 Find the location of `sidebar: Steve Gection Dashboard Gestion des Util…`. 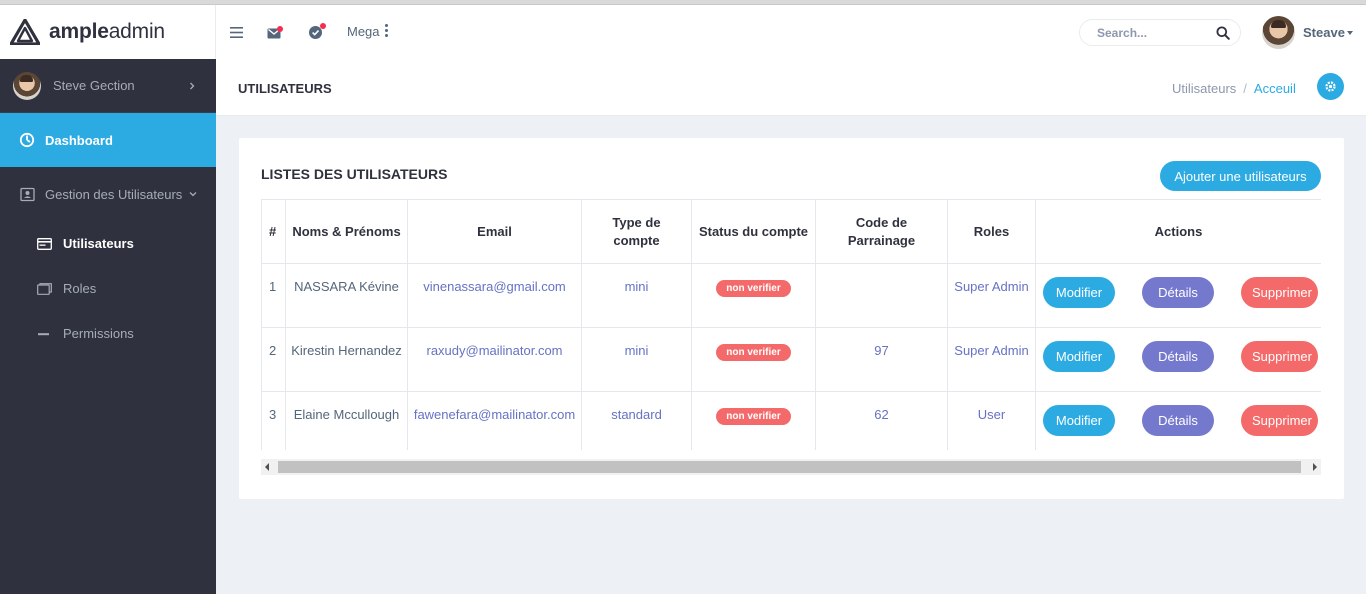

sidebar: Steve Gection Dashboard Gestion des Util… is located at coordinates (108, 326).